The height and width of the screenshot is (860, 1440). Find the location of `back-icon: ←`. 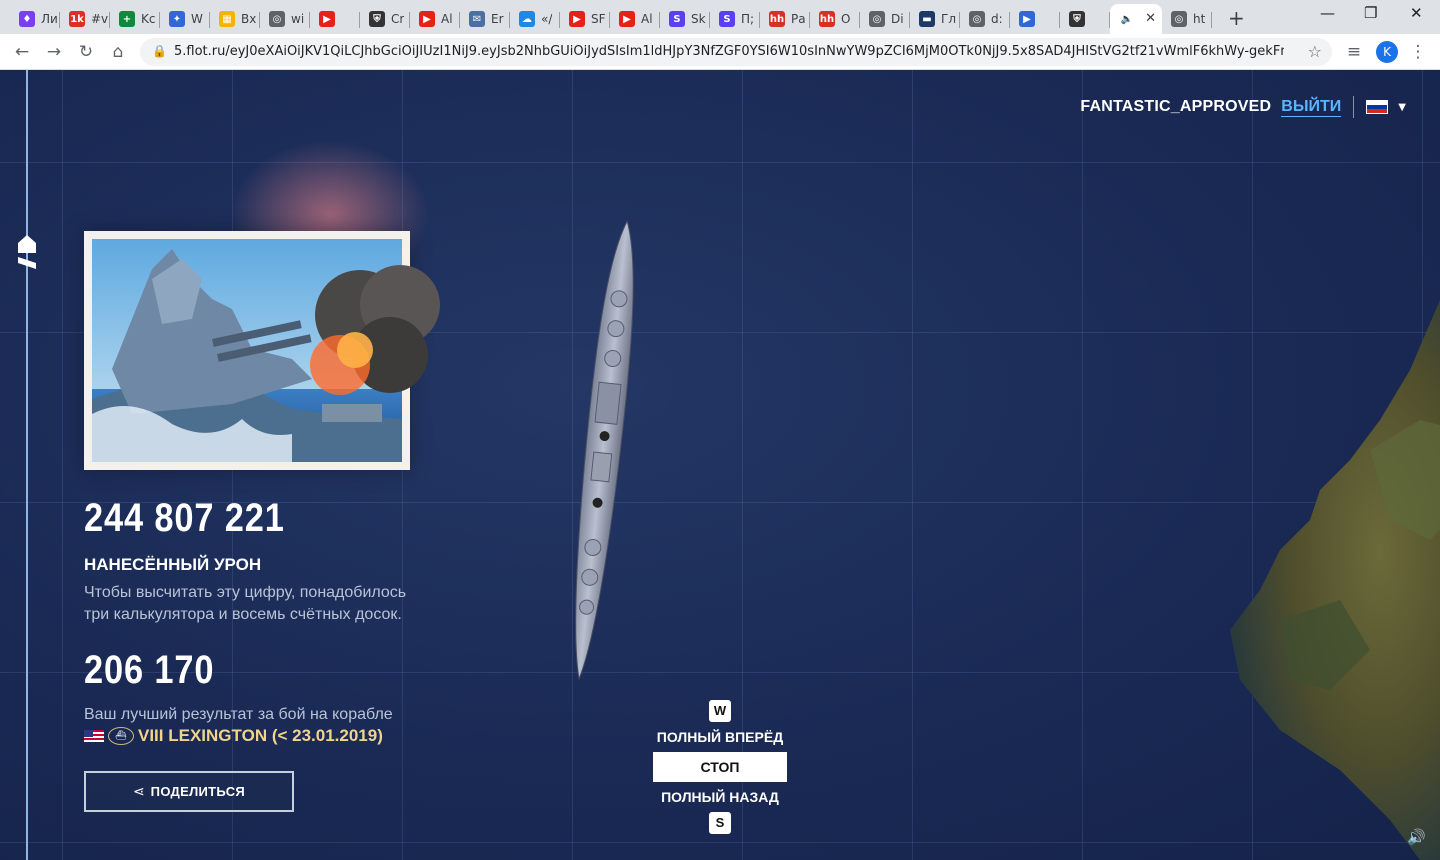

back-icon: ← is located at coordinates (22, 52).